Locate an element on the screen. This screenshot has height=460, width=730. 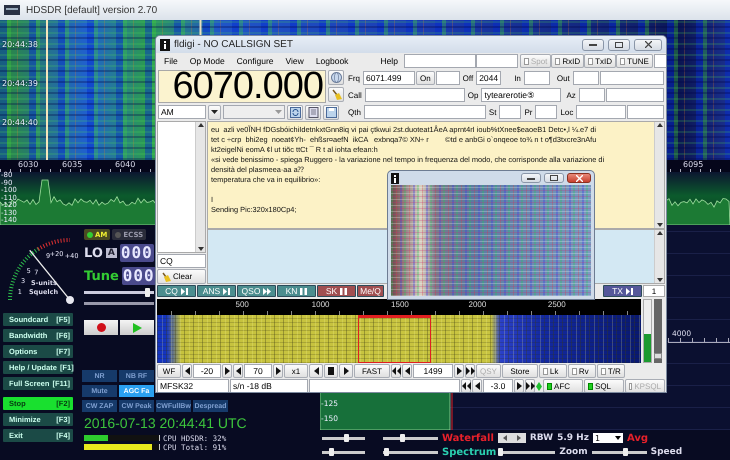
back-button is located at coordinates (316, 371).